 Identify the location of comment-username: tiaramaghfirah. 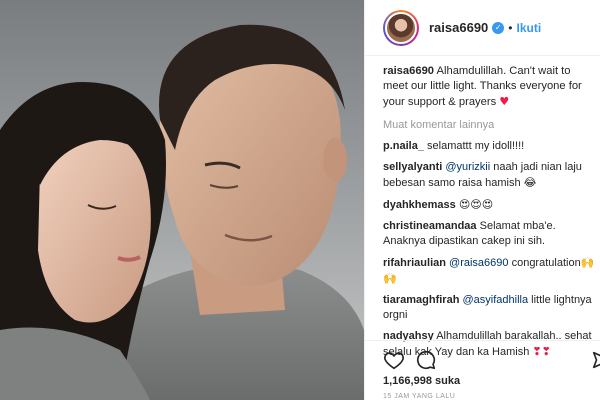
(421, 300).